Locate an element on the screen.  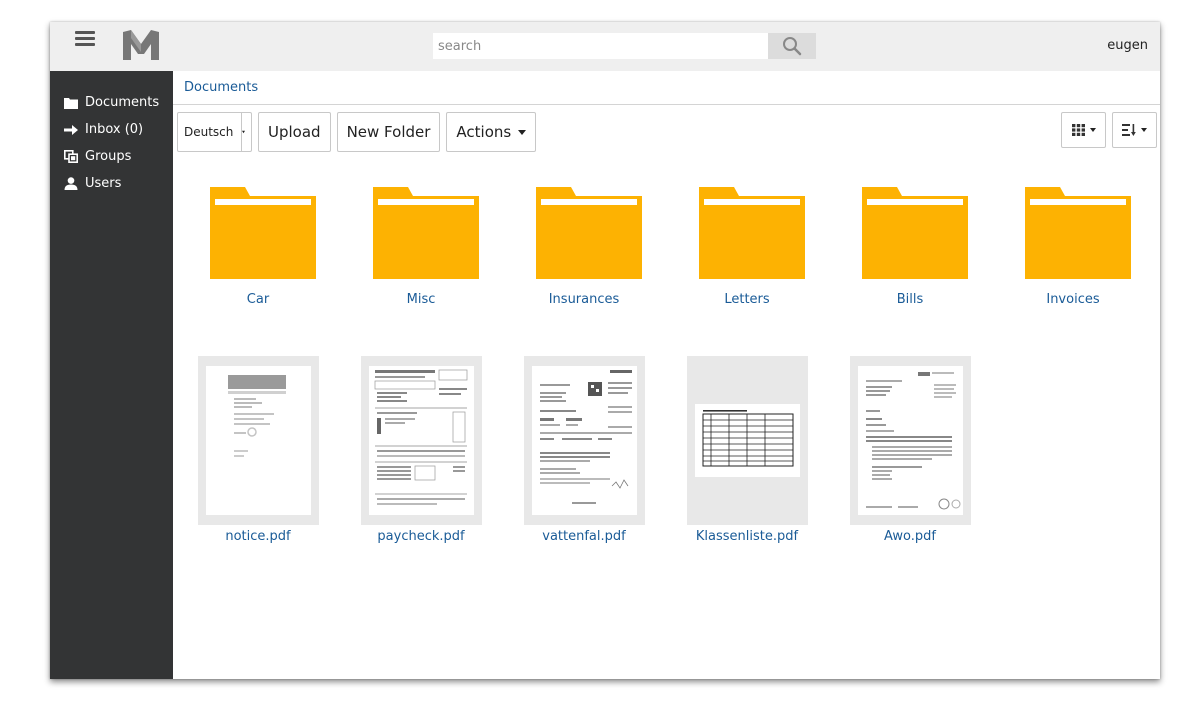
language-select: Deutsch is located at coordinates (214, 132).